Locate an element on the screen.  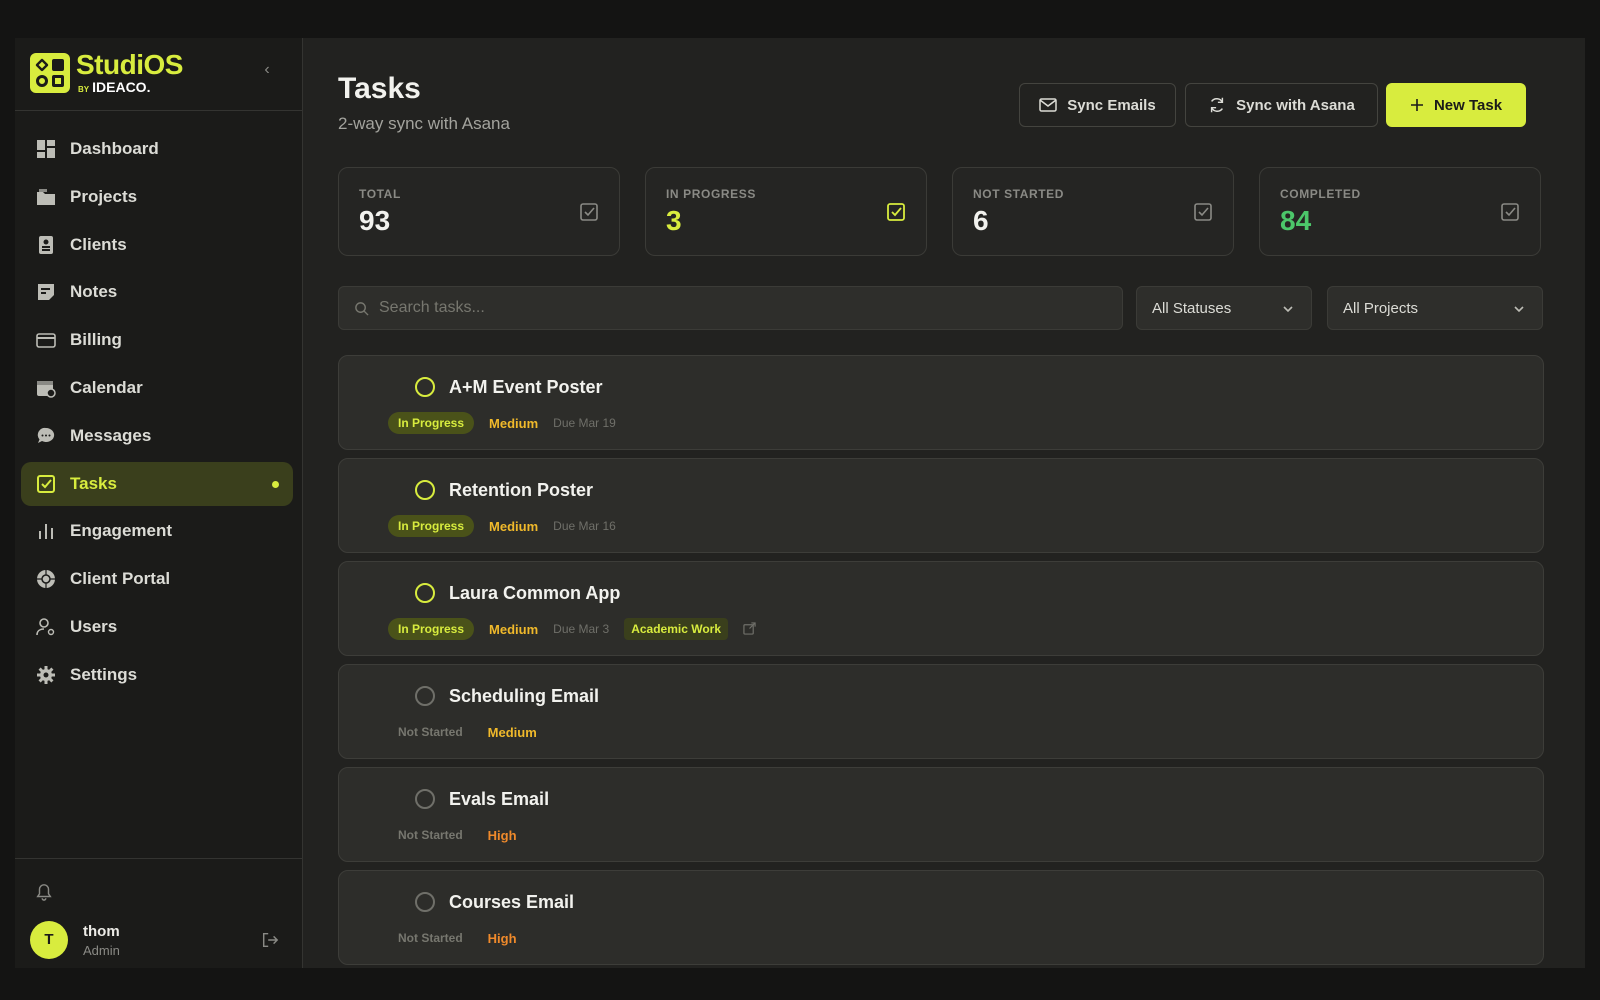
sync-emails-button: Sync Emails is located at coordinates (1097, 105).